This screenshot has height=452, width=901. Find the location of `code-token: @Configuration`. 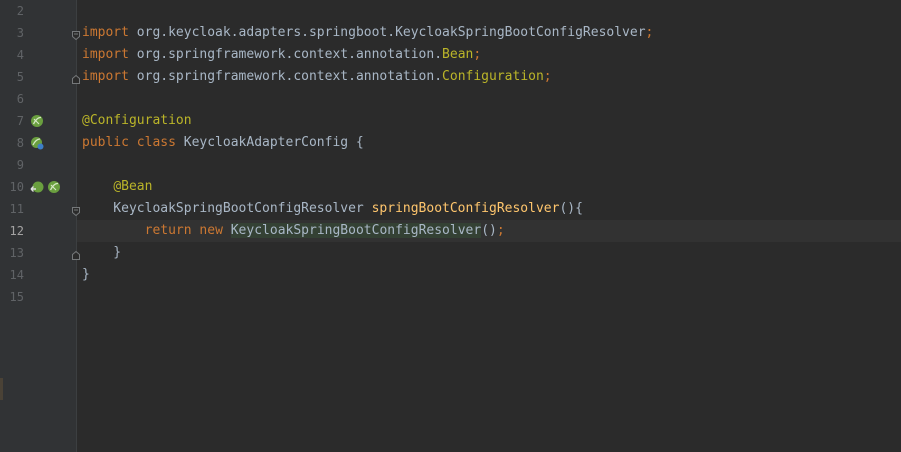

code-token: @Configuration is located at coordinates (137, 120).